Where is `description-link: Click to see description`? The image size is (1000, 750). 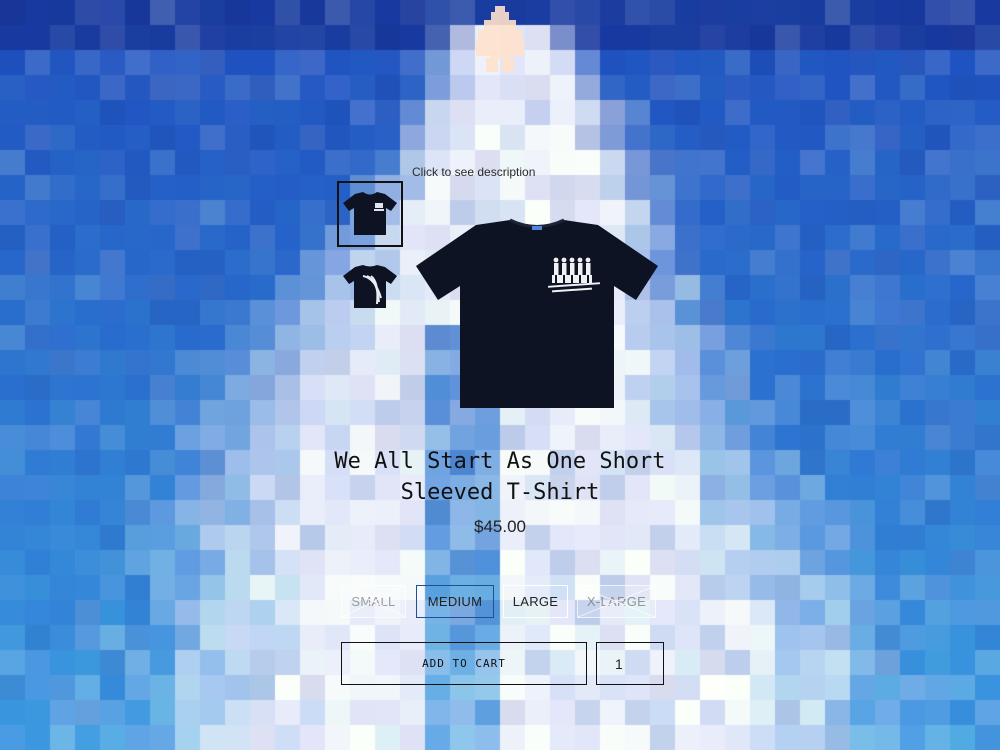
description-link: Click to see description is located at coordinates (473, 172).